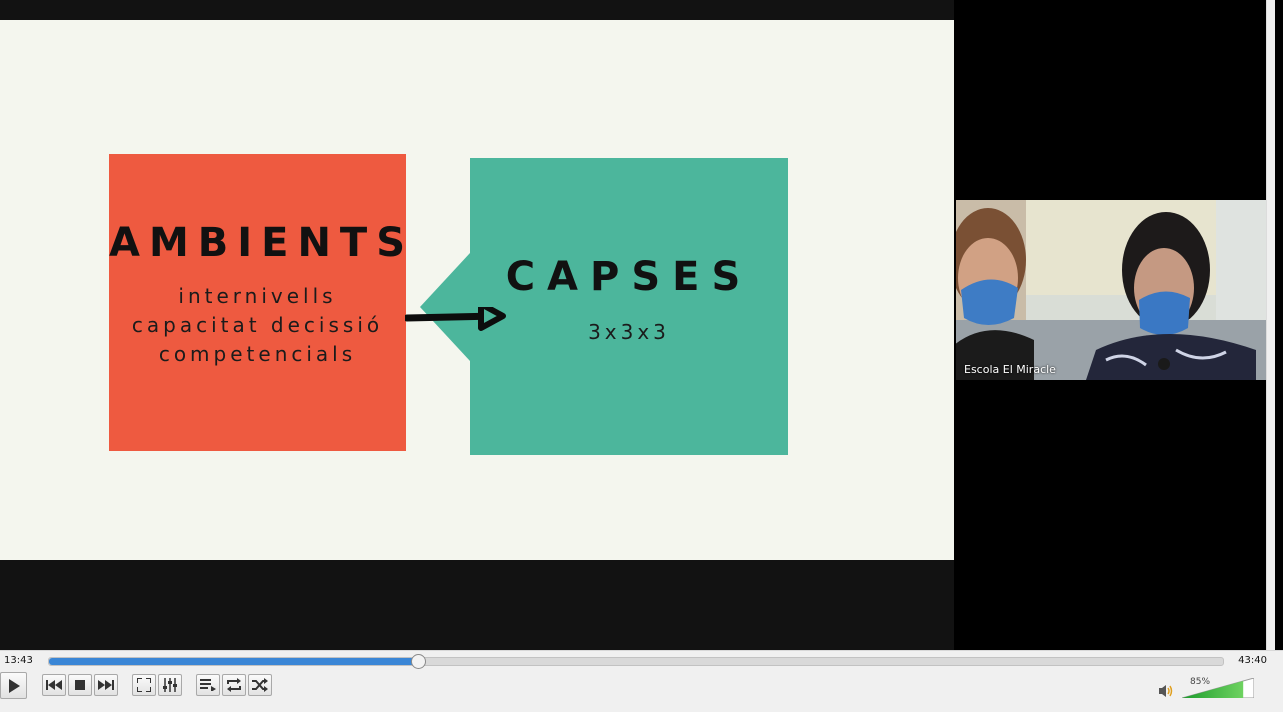  I want to click on next-icon, so click(106, 685).